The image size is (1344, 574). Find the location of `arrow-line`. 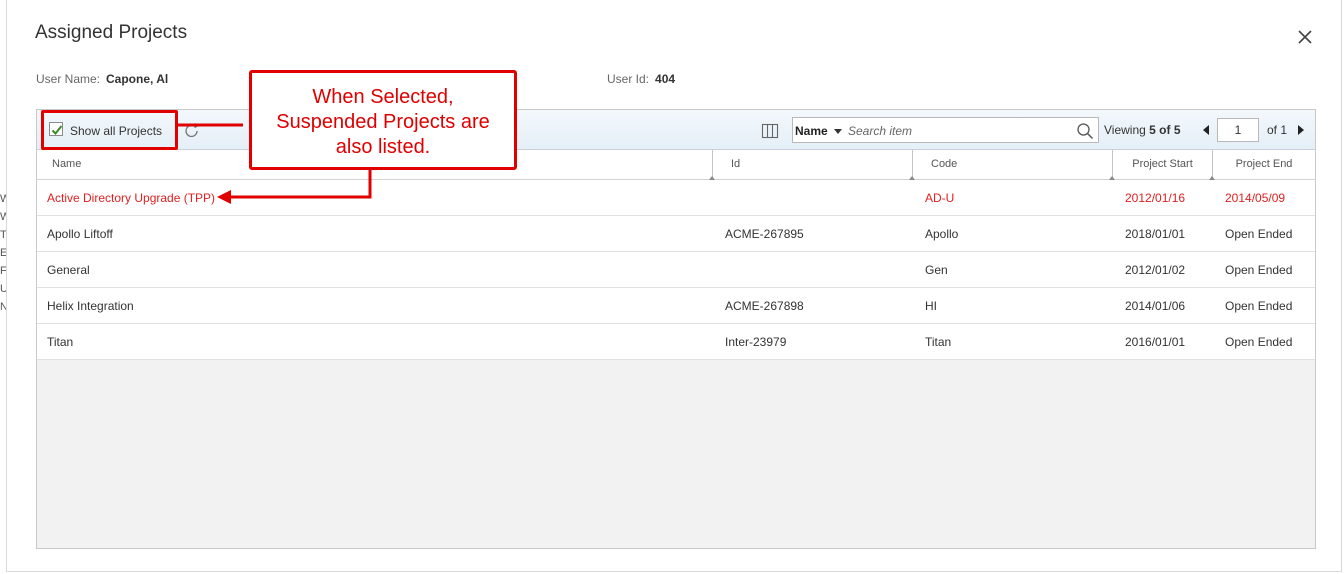

arrow-line is located at coordinates (300, 184).